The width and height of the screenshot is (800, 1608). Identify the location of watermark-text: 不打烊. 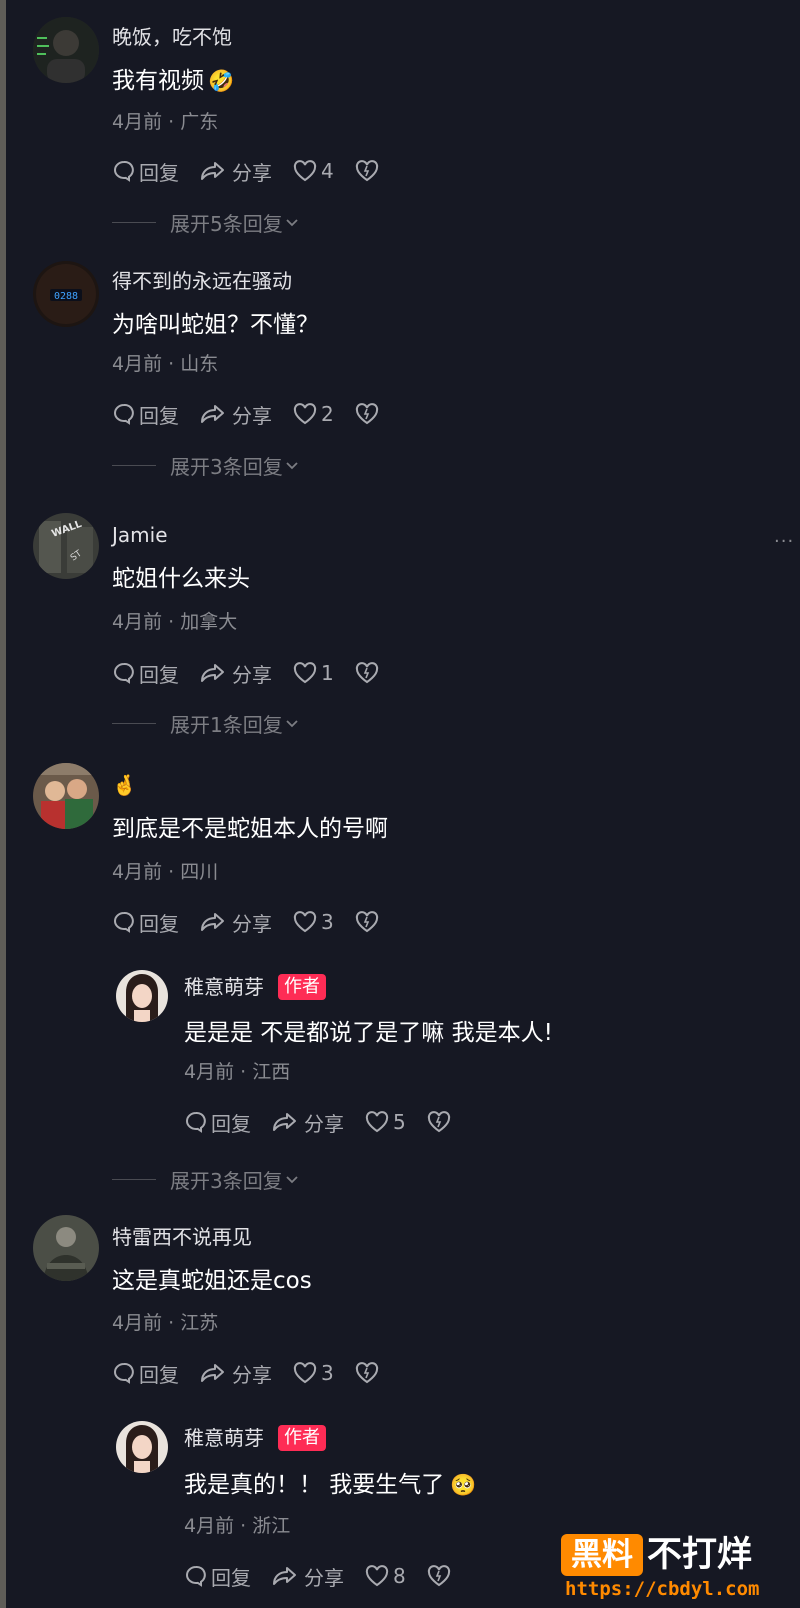
(700, 1555).